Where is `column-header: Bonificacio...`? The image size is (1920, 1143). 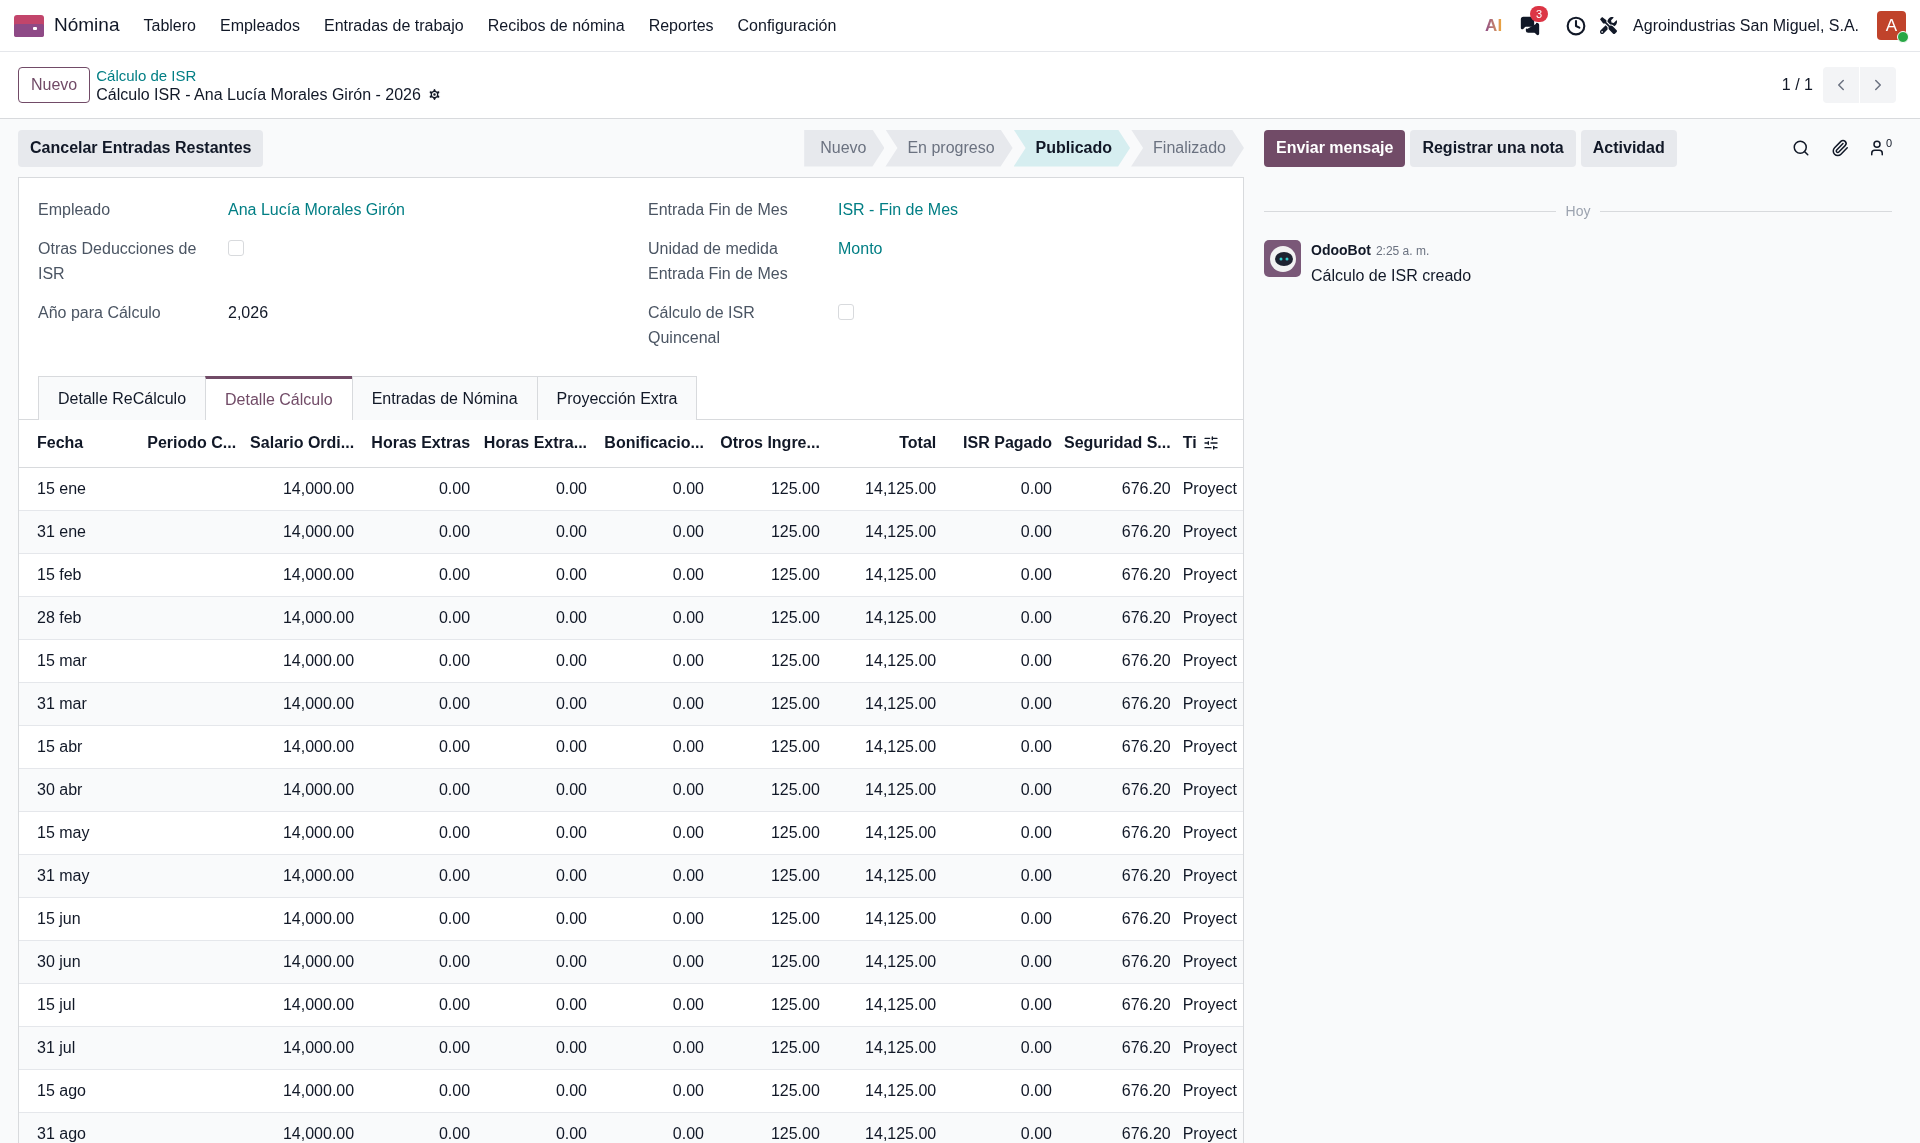
column-header: Bonificacio... is located at coordinates (654, 443).